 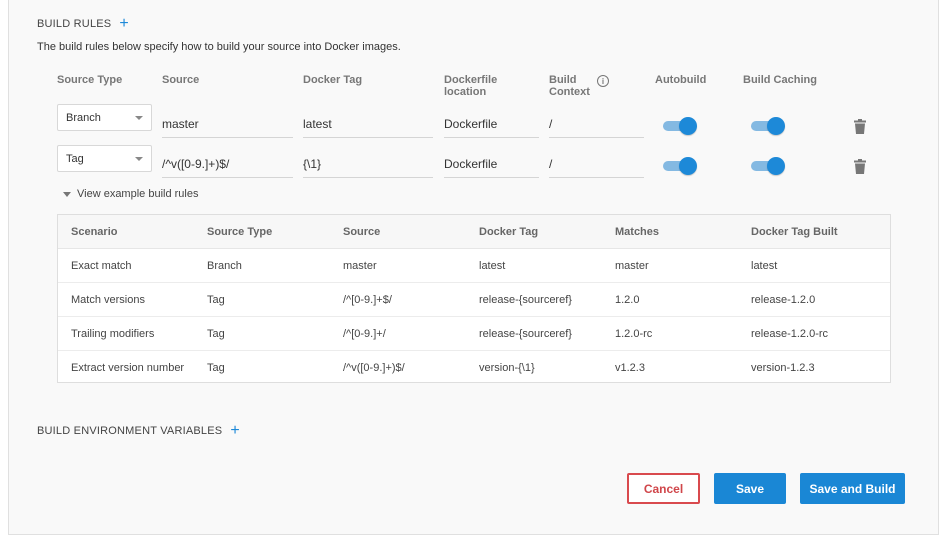 I want to click on table-cell: release-1.2.0, so click(x=783, y=299).